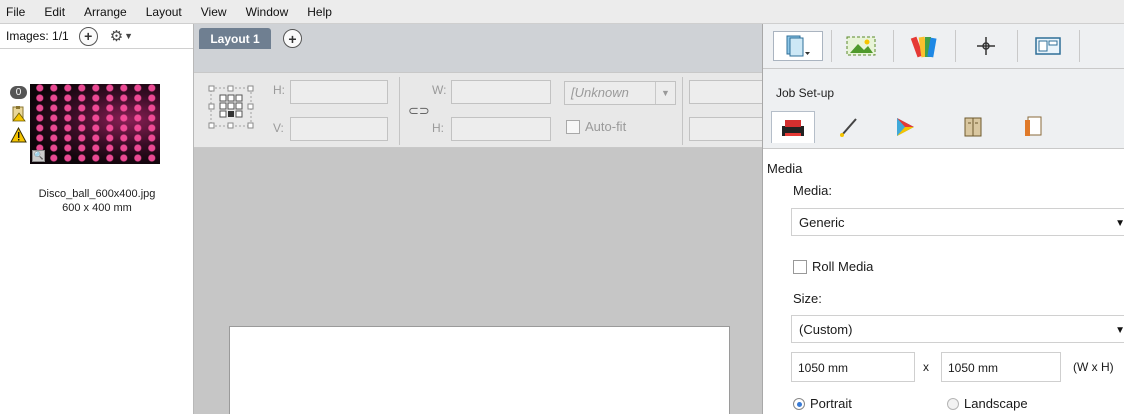 The height and width of the screenshot is (414, 1124). What do you see at coordinates (97, 201) in the screenshot?
I see `image-caption: Disco_ball_600x400.jpg 600 x 400 mm` at bounding box center [97, 201].